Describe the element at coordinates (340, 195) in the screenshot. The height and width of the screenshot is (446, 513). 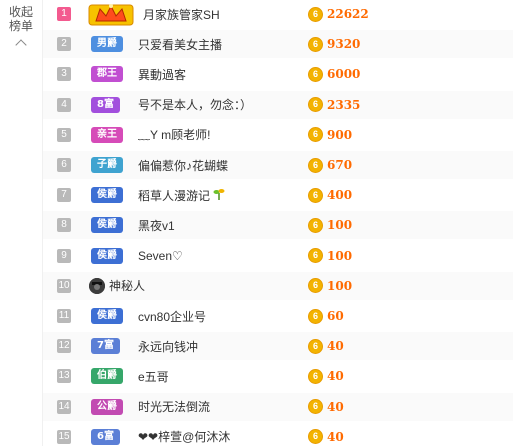
I see `contribution-score: 400` at that location.